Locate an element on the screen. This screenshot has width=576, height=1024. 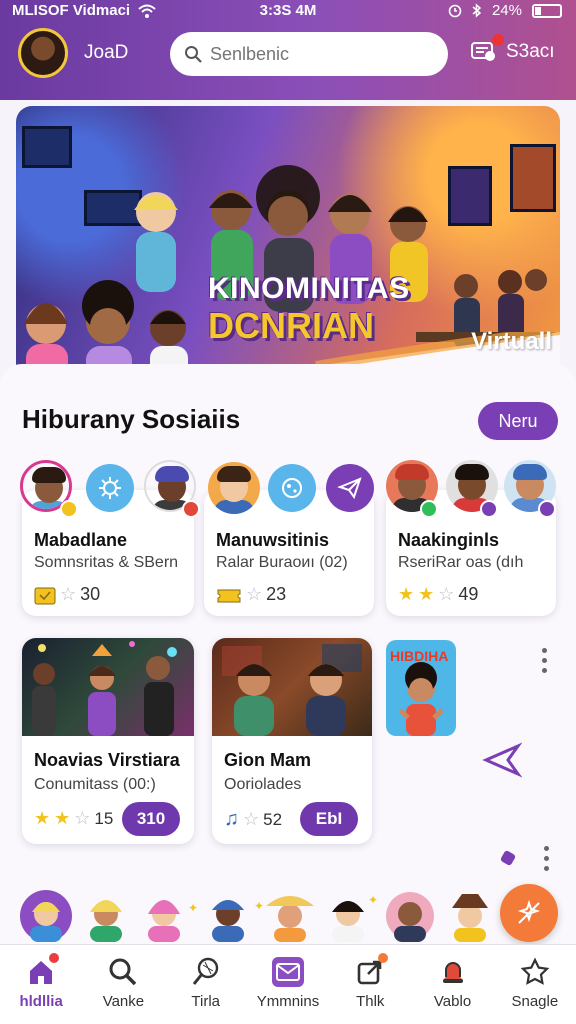
star-icon is located at coordinates (535, 972).